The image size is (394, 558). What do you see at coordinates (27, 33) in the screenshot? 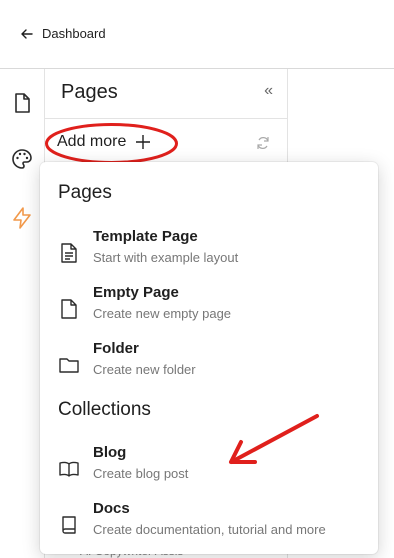
I see `arrow-left-icon` at bounding box center [27, 33].